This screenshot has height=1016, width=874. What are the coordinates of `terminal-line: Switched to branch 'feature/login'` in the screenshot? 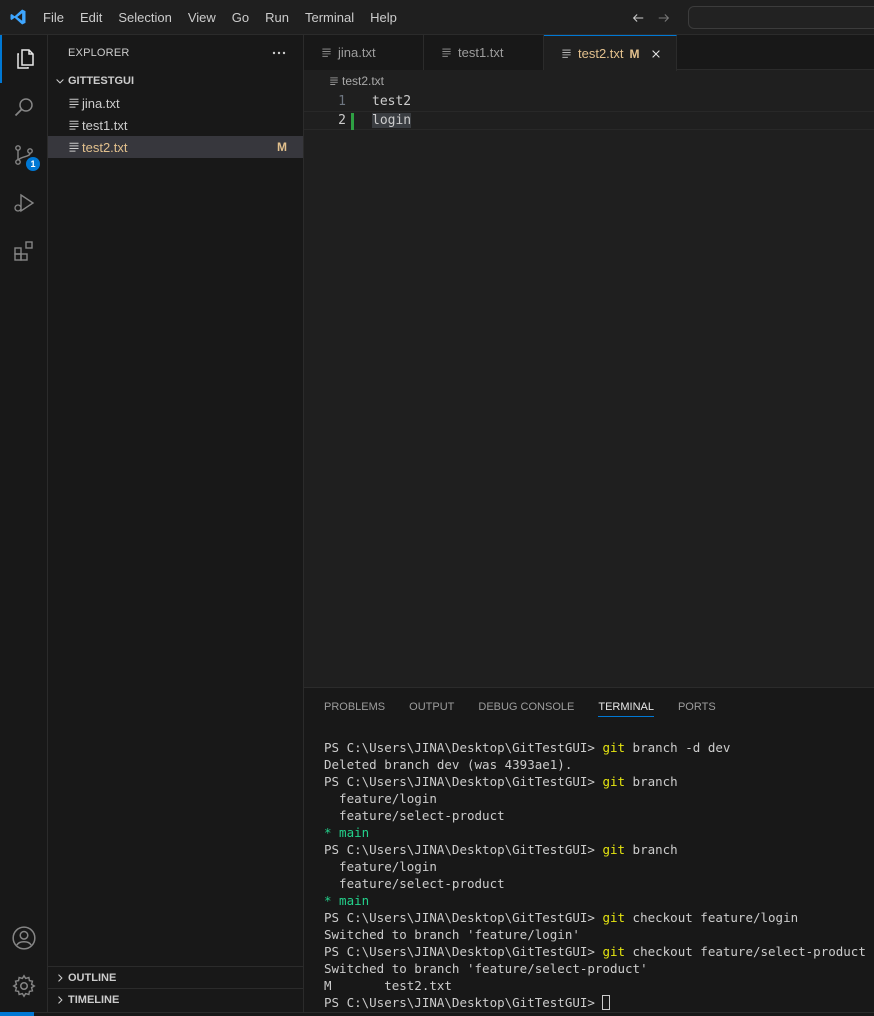 It's located at (452, 934).